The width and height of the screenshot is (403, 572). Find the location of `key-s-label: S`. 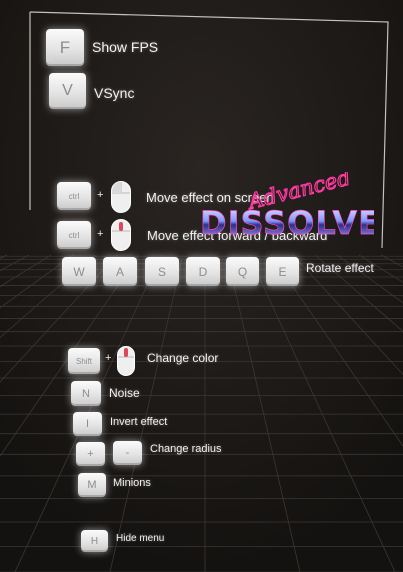

key-s-label: S is located at coordinates (161, 271).